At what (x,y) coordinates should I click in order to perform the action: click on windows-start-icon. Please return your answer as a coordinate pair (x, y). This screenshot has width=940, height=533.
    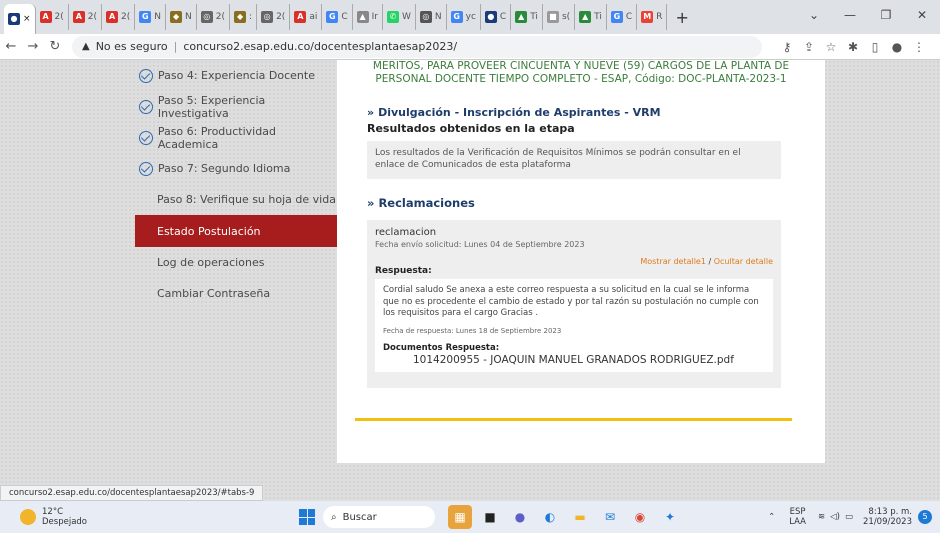
    Looking at the image, I should click on (307, 517).